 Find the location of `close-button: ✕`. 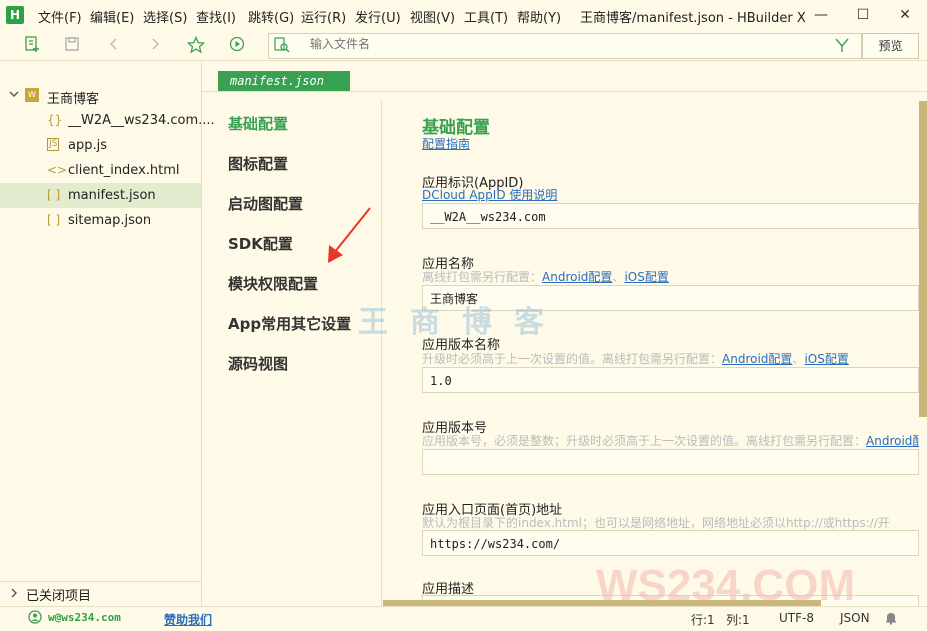

close-button: ✕ is located at coordinates (905, 15).